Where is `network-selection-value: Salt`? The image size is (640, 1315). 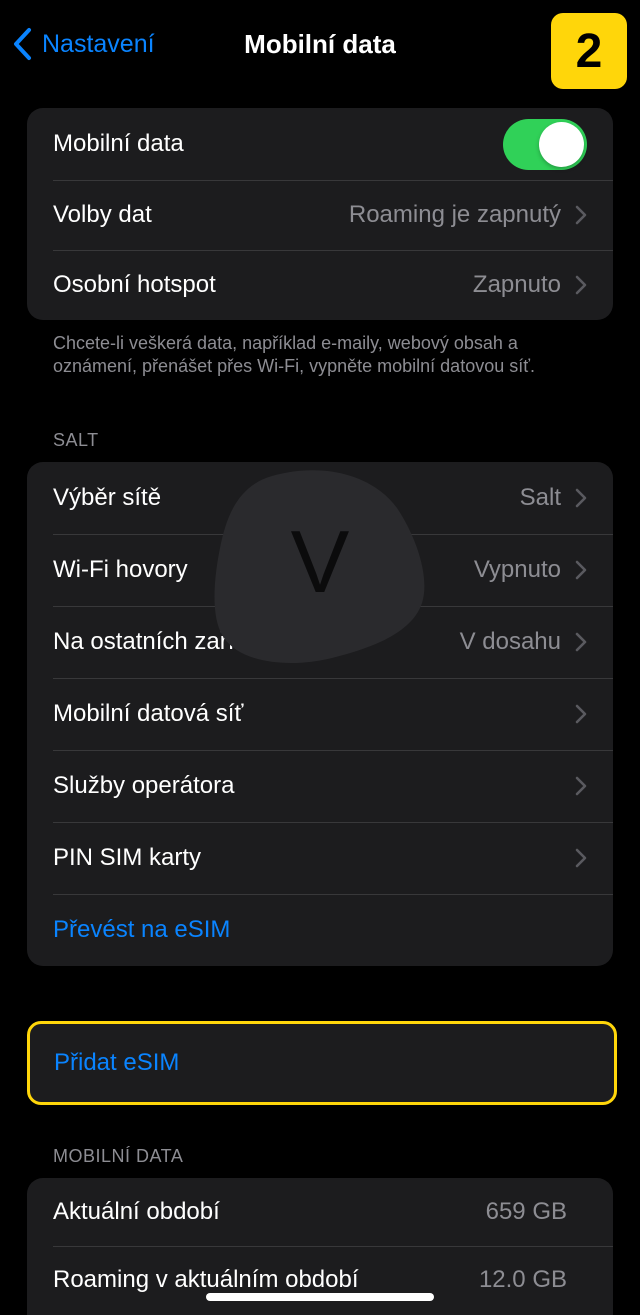
network-selection-value: Salt is located at coordinates (540, 497).